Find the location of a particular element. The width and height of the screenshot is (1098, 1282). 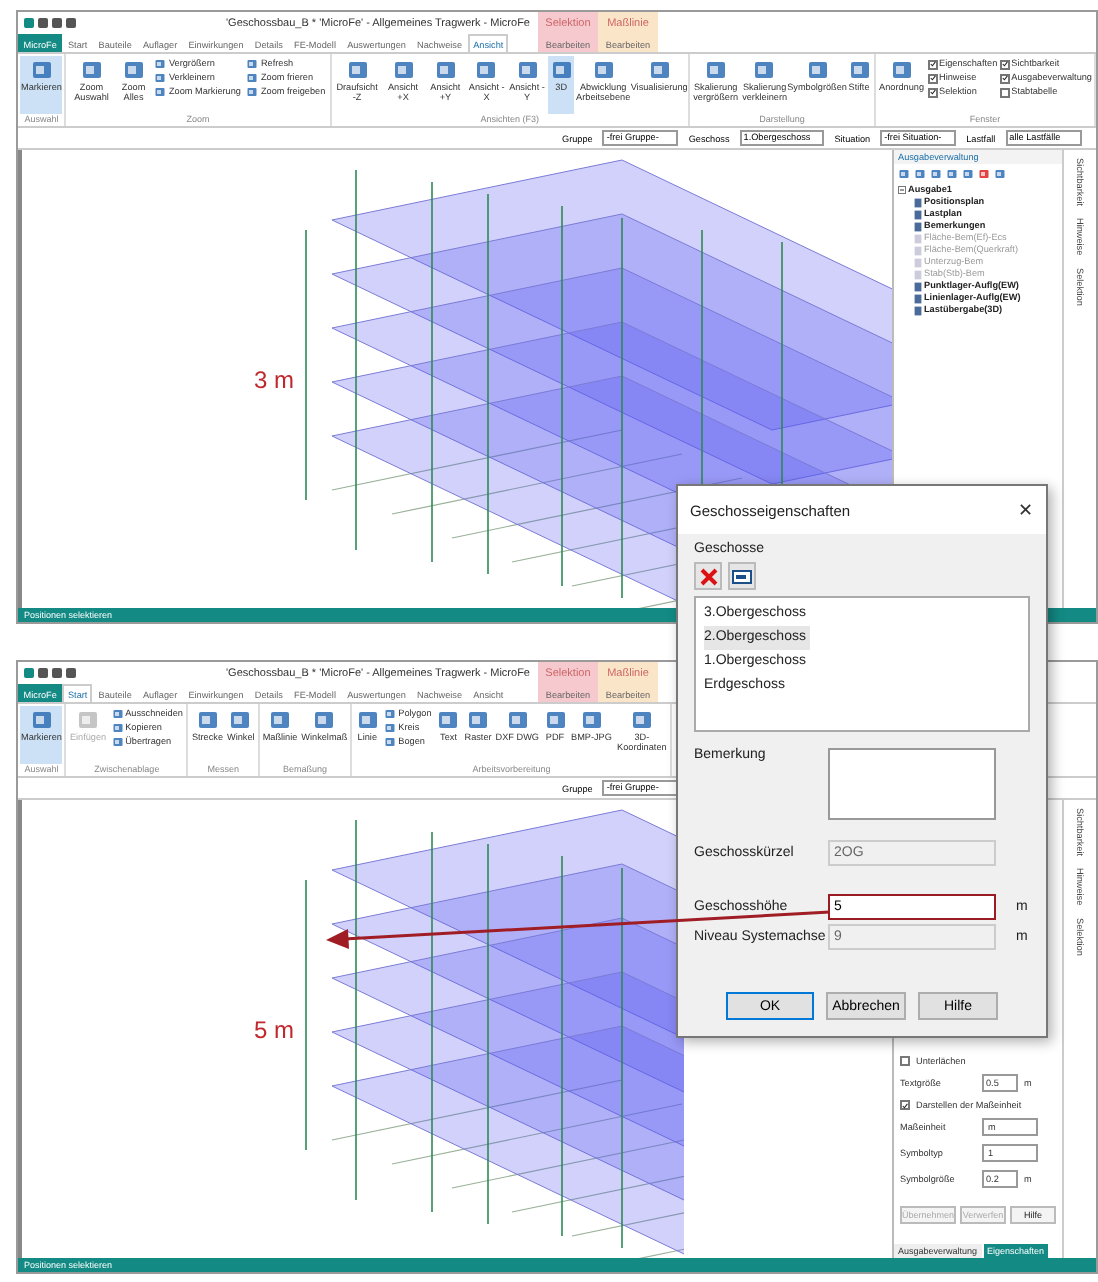

rename-button is located at coordinates (742, 576).